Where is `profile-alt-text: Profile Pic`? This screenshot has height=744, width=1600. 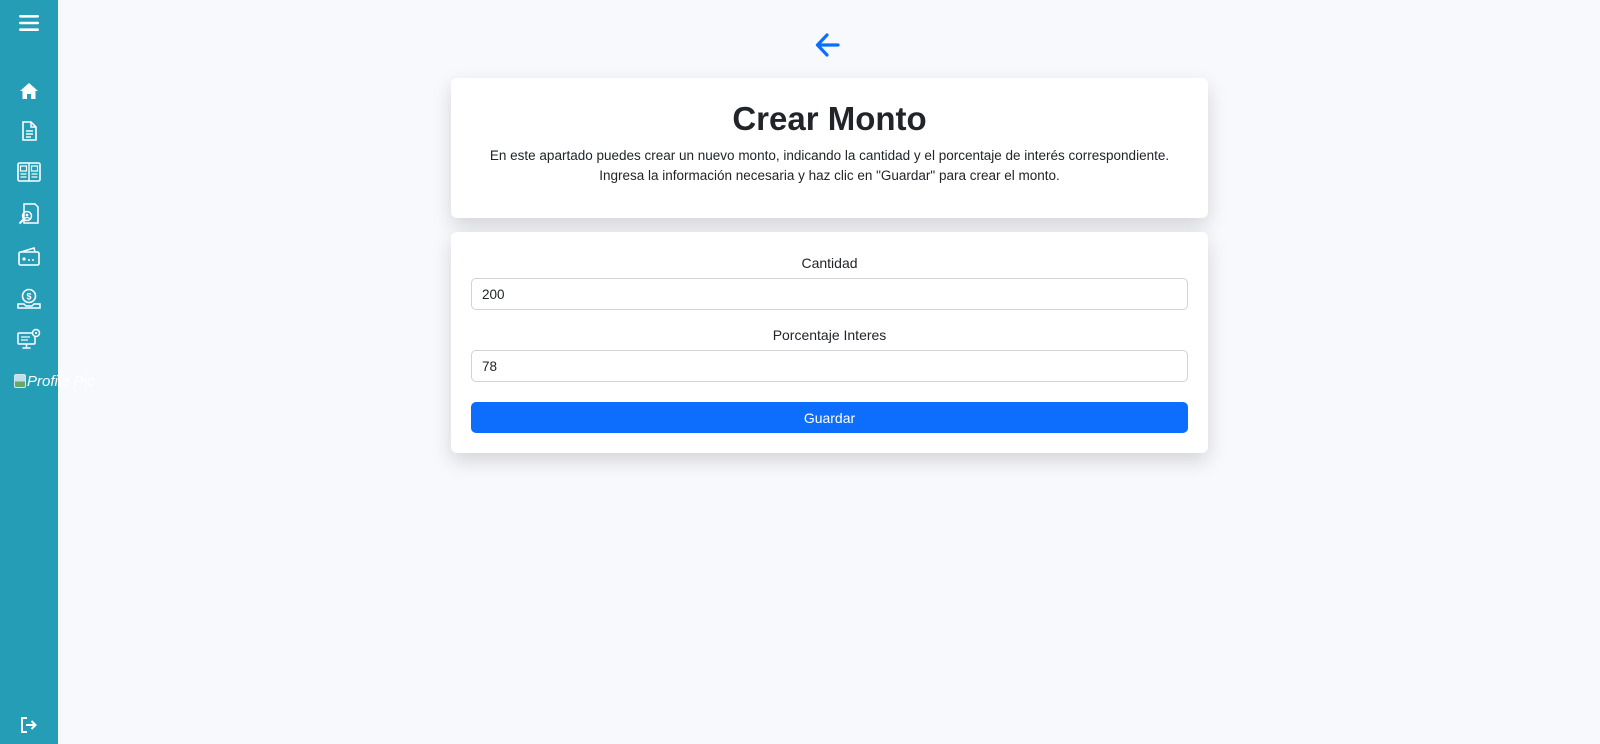 profile-alt-text: Profile Pic is located at coordinates (61, 381).